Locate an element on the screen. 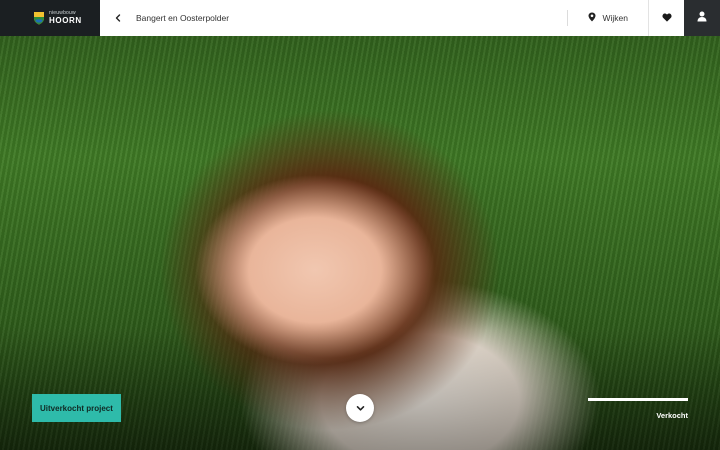 This screenshot has height=450, width=720. wijken-label: Wijken is located at coordinates (615, 18).